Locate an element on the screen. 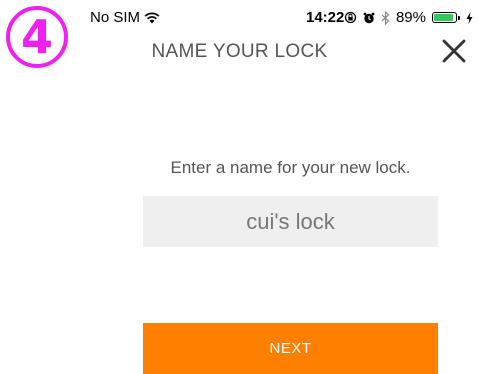  alarm-icon is located at coordinates (369, 18).